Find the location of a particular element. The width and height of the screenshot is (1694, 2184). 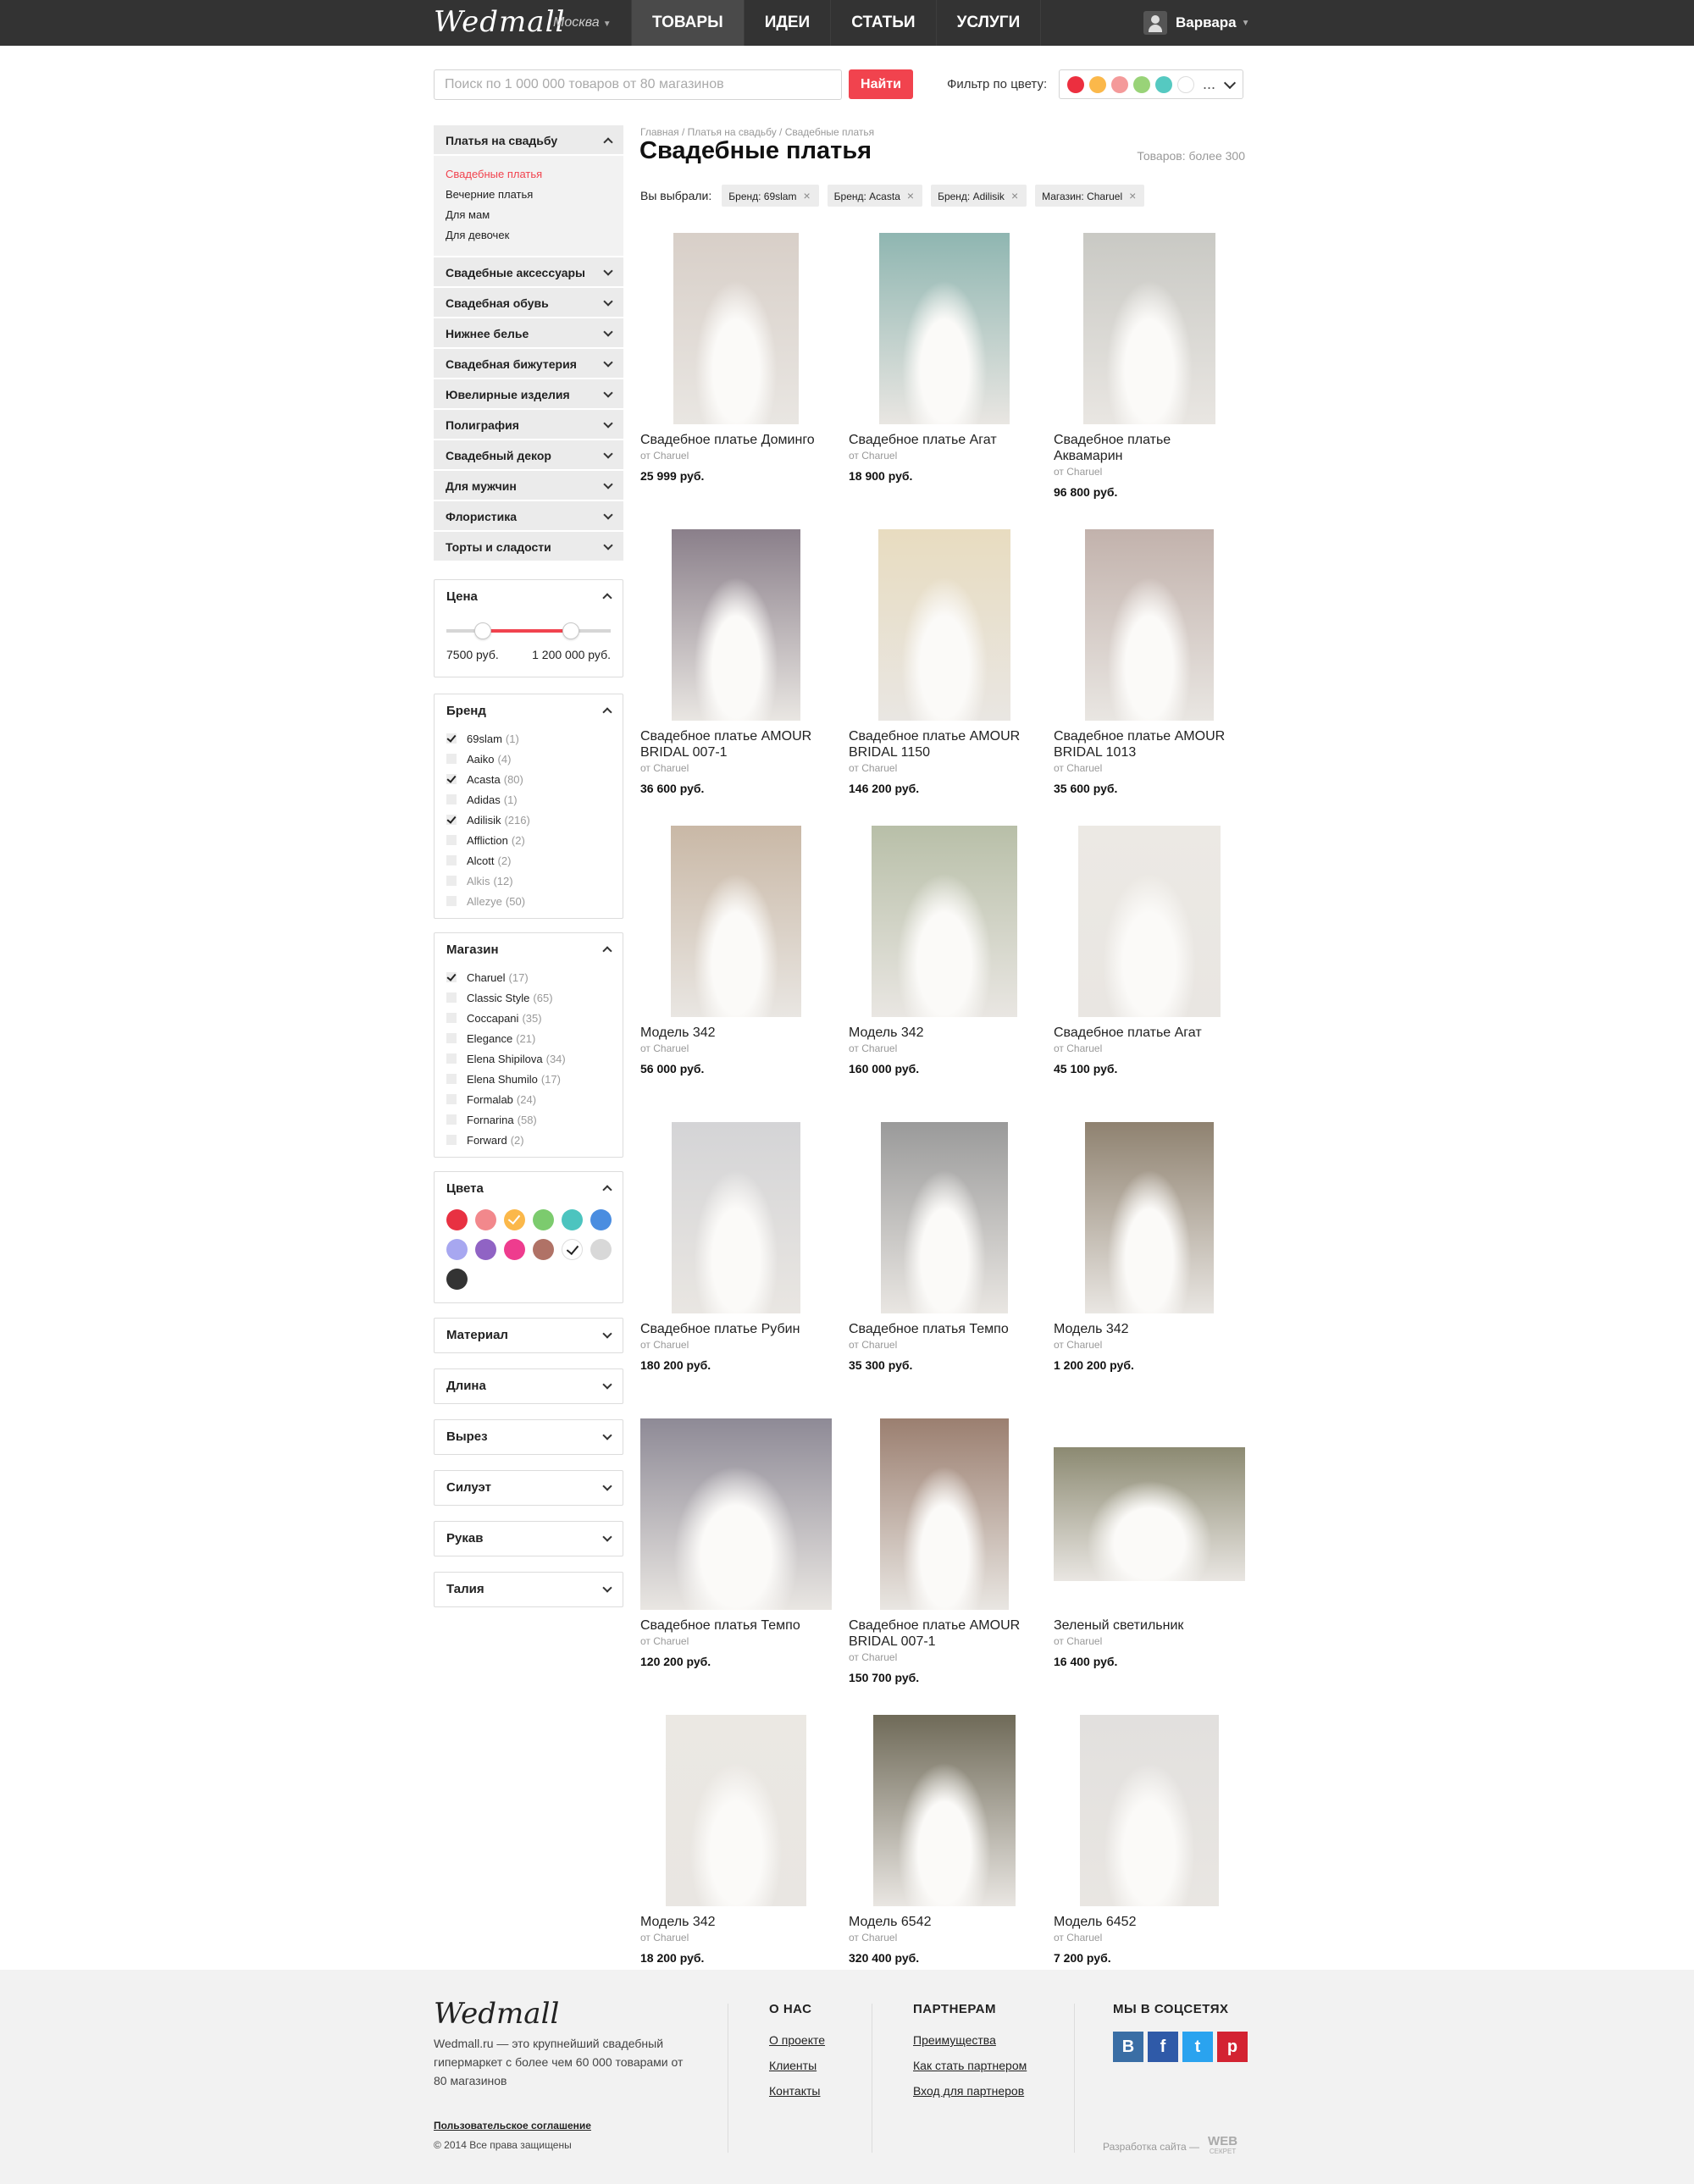

category-header: Для мужчин is located at coordinates (528, 486).